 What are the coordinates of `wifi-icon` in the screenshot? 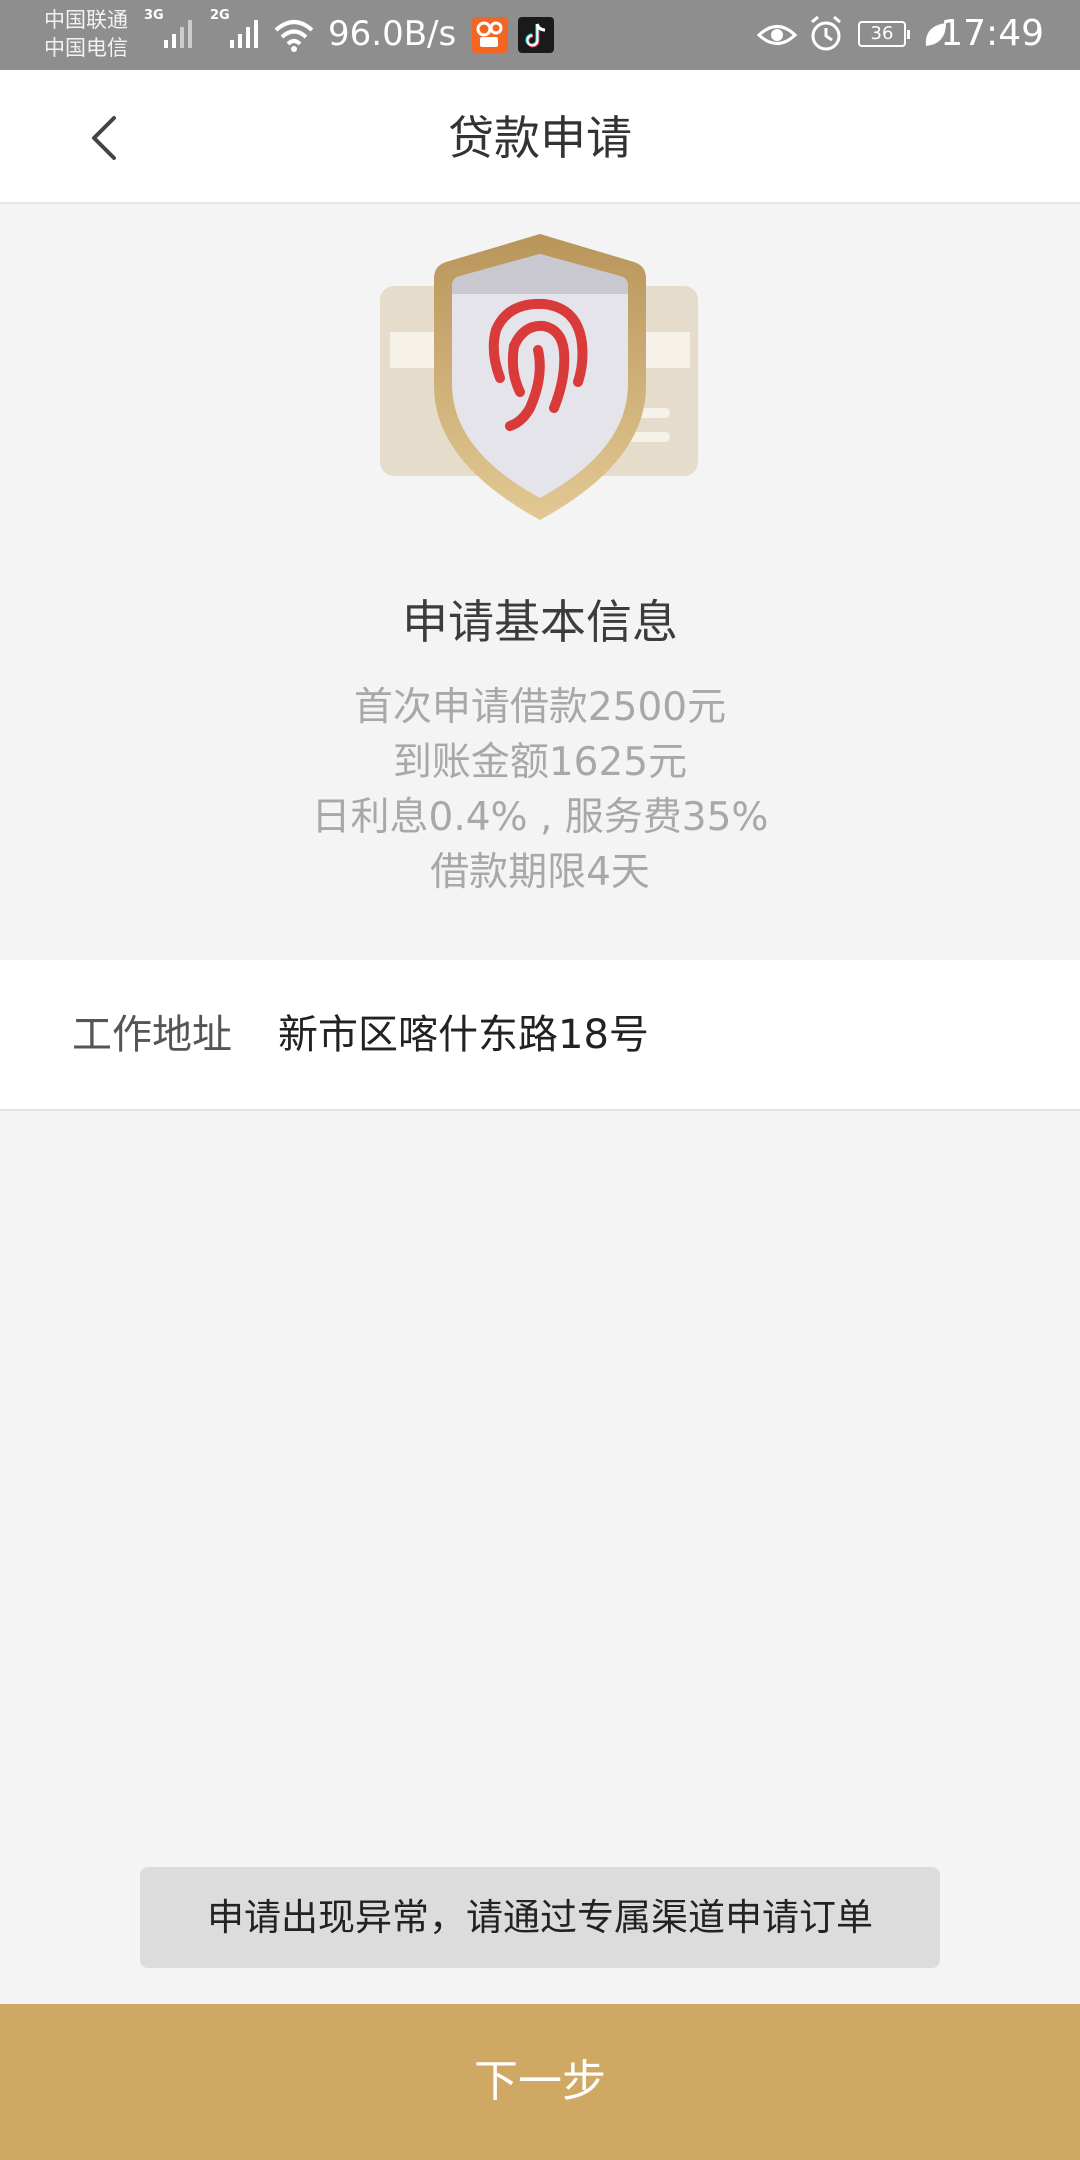 It's located at (294, 36).